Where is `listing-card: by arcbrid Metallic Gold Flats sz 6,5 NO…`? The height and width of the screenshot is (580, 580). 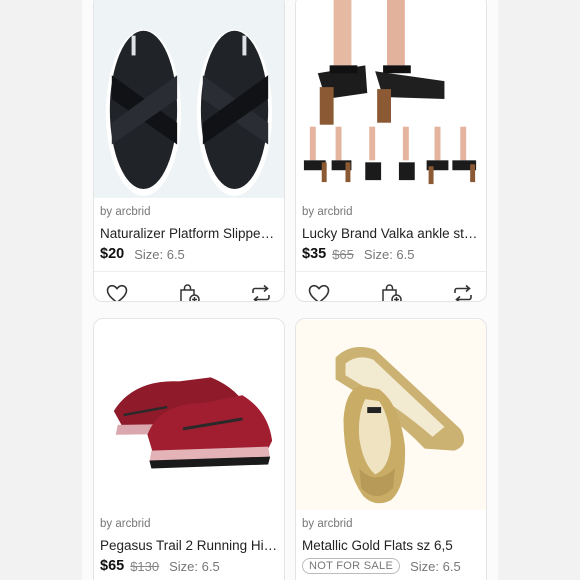
listing-card: by arcbrid Metallic Gold Flats sz 6,5 NO… is located at coordinates (391, 449).